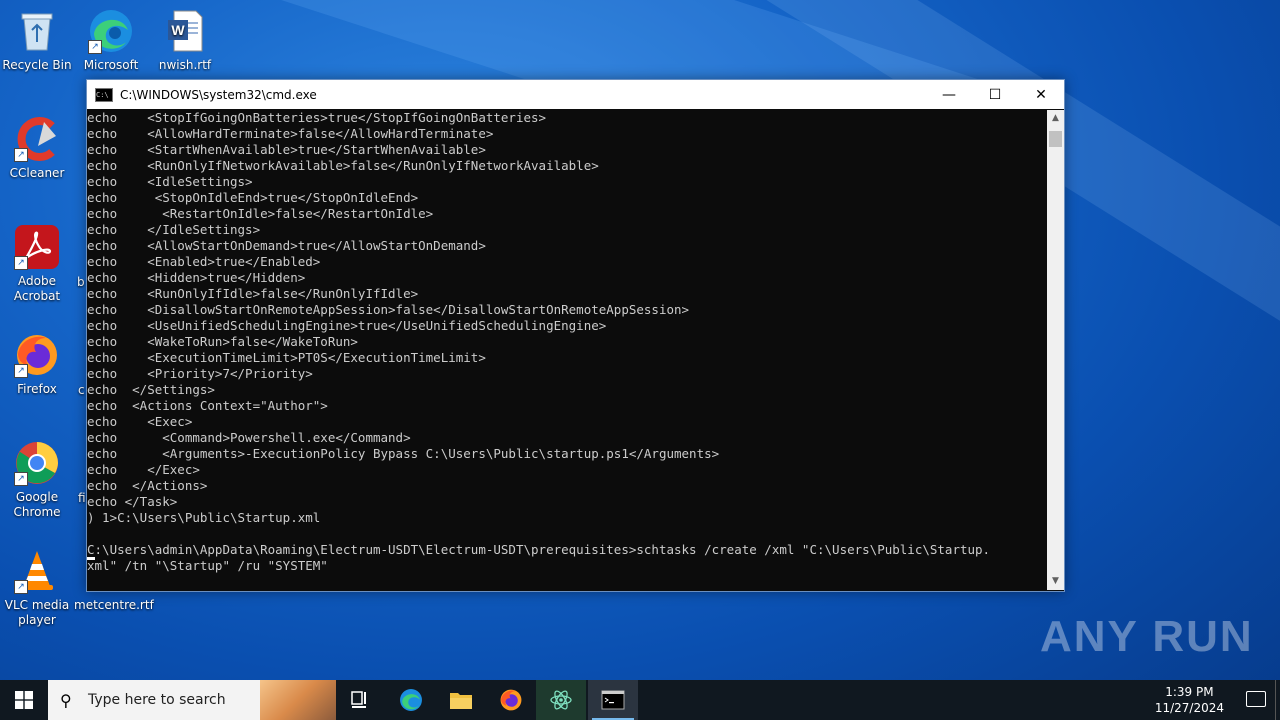 The height and width of the screenshot is (720, 1280). Describe the element at coordinates (207, 405) in the screenshot. I see `console-line: echo <Actions Context="Author">` at that location.